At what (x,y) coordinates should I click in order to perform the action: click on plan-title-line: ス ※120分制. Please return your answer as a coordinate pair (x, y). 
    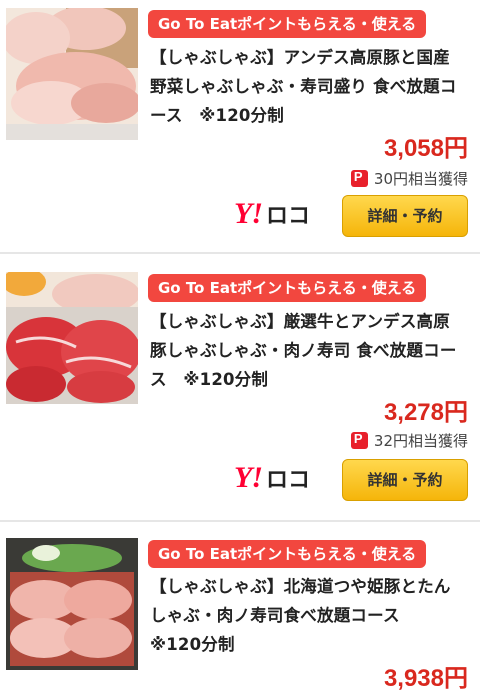
    Looking at the image, I should click on (209, 379).